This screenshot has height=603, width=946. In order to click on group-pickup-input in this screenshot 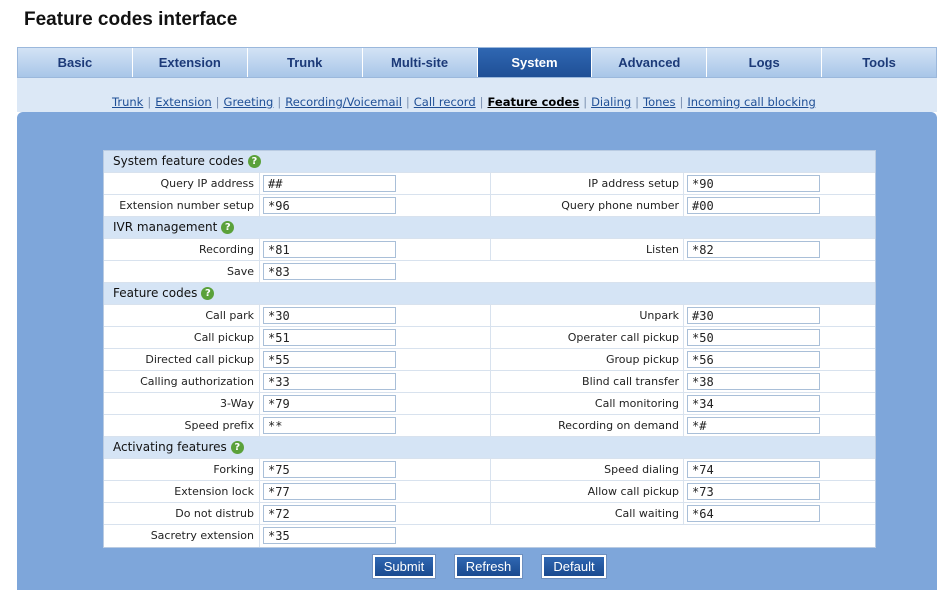, I will do `click(753, 359)`.